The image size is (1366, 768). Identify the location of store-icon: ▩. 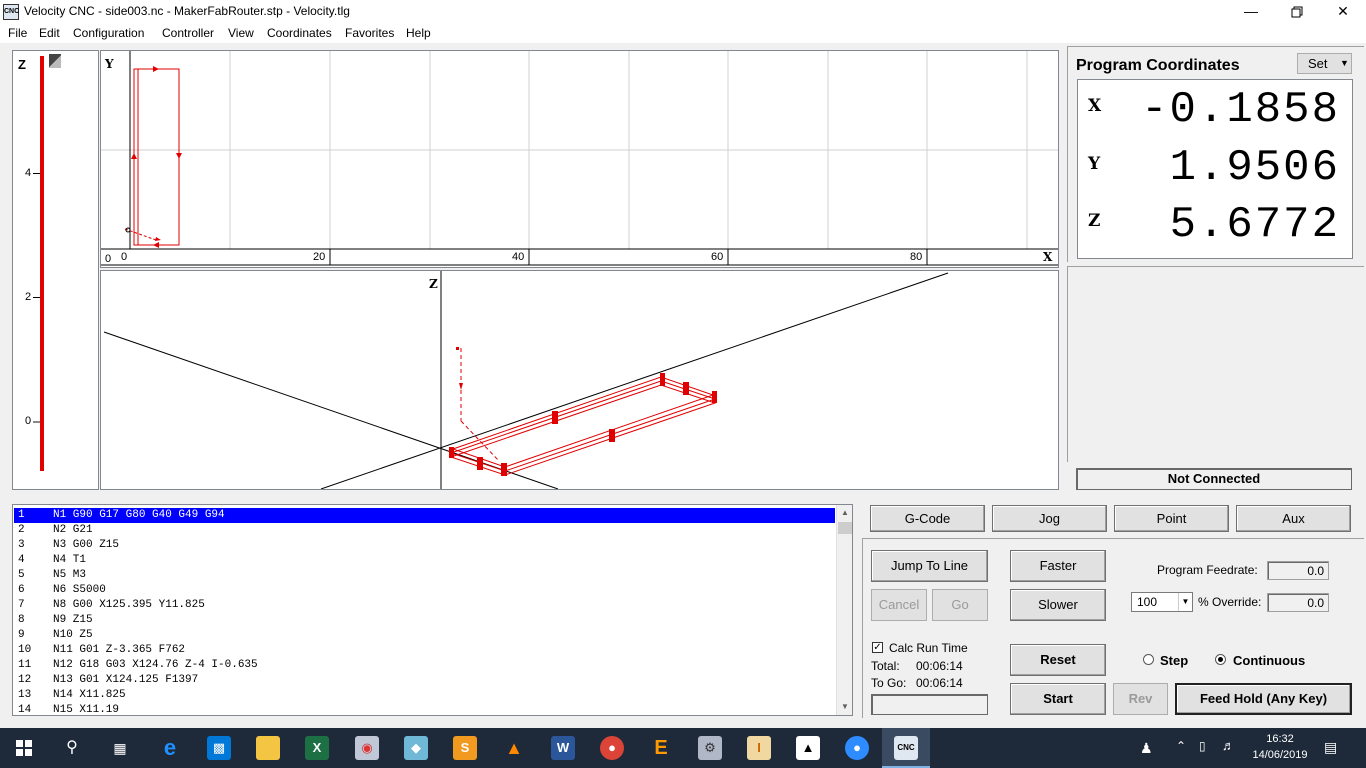
(219, 748).